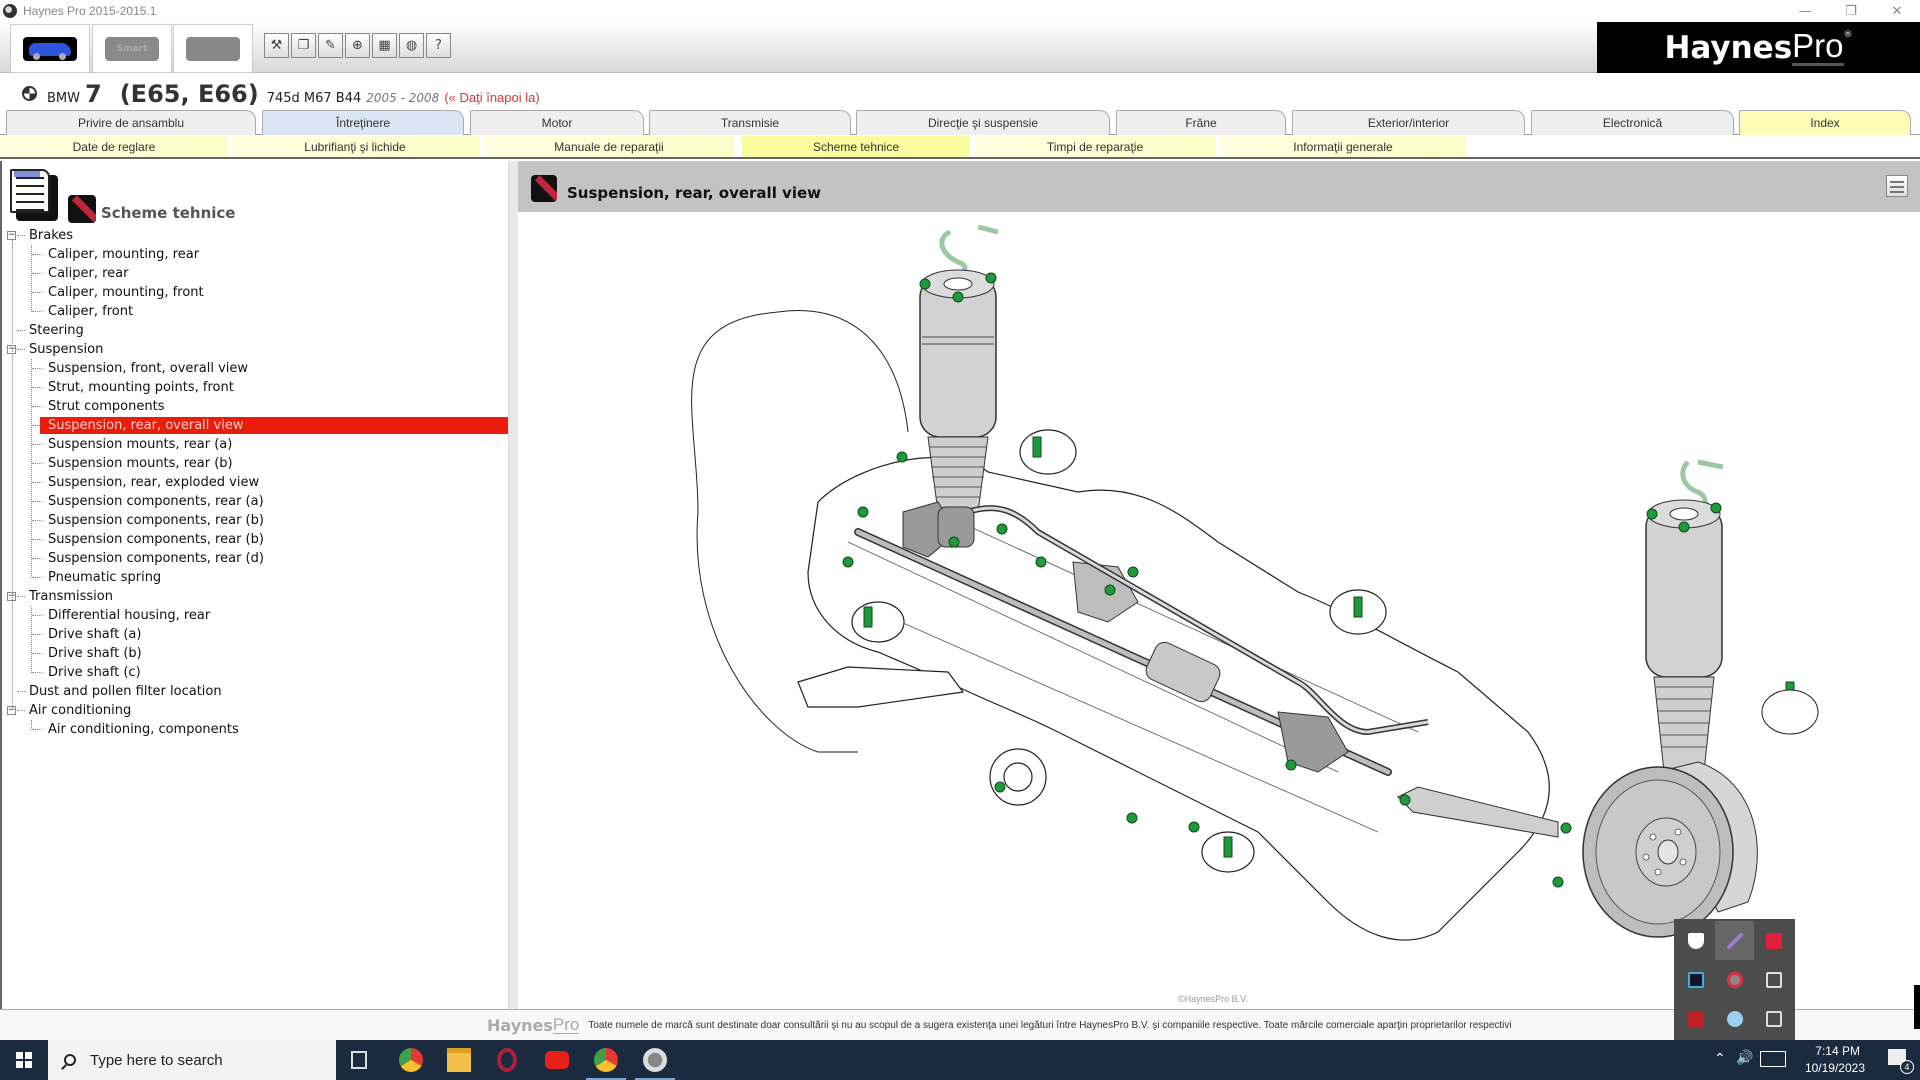 This screenshot has width=1920, height=1080. Describe the element at coordinates (255, 368) in the screenshot. I see `tree-item: Suspension, front, overall view` at that location.